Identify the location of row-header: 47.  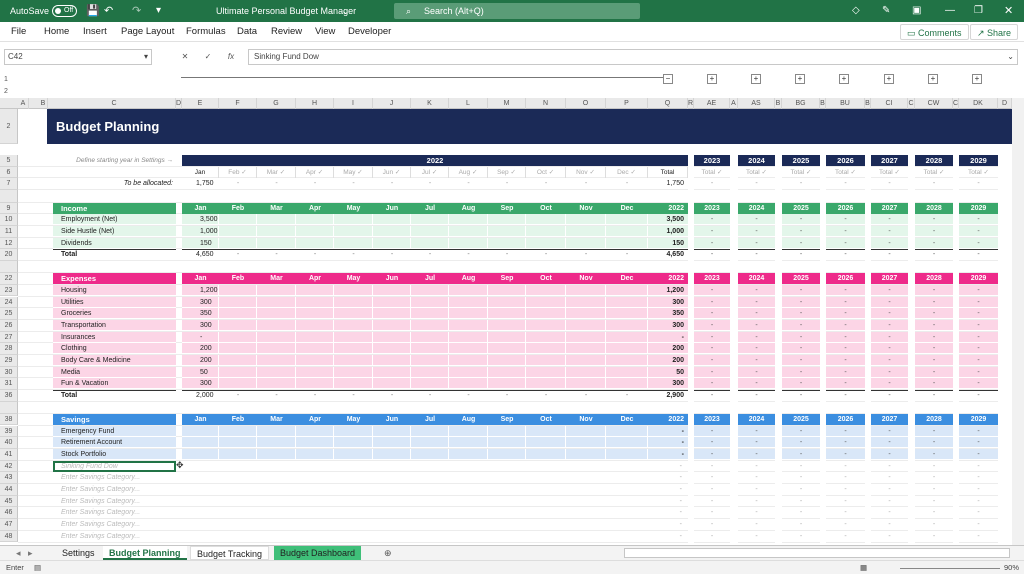
(9, 525).